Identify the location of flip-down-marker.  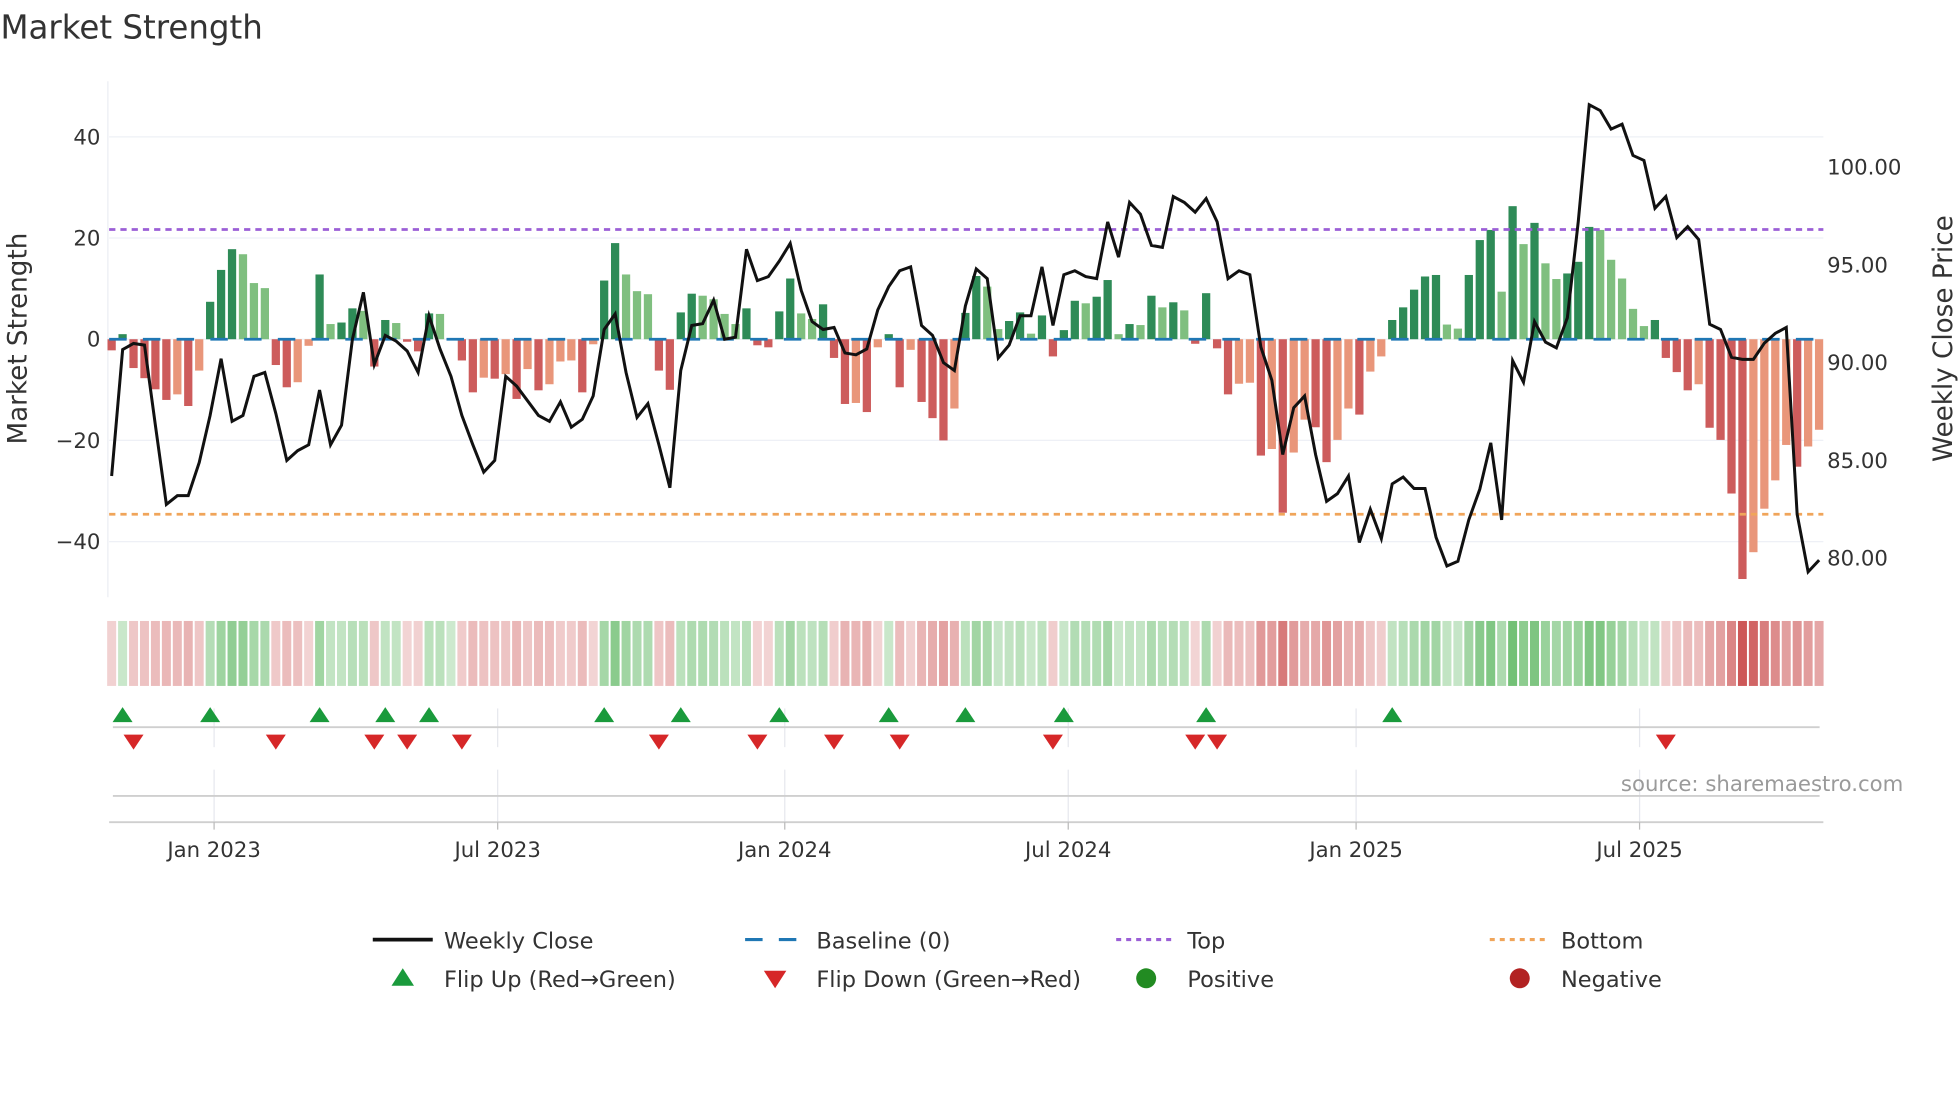
(1665, 742).